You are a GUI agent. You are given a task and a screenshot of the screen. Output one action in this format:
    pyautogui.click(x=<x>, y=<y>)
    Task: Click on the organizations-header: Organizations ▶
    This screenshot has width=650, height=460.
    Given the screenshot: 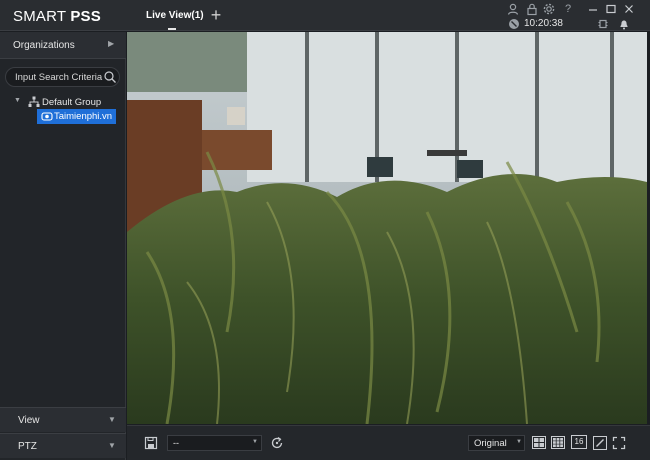 What is the action you would take?
    pyautogui.click(x=63, y=45)
    